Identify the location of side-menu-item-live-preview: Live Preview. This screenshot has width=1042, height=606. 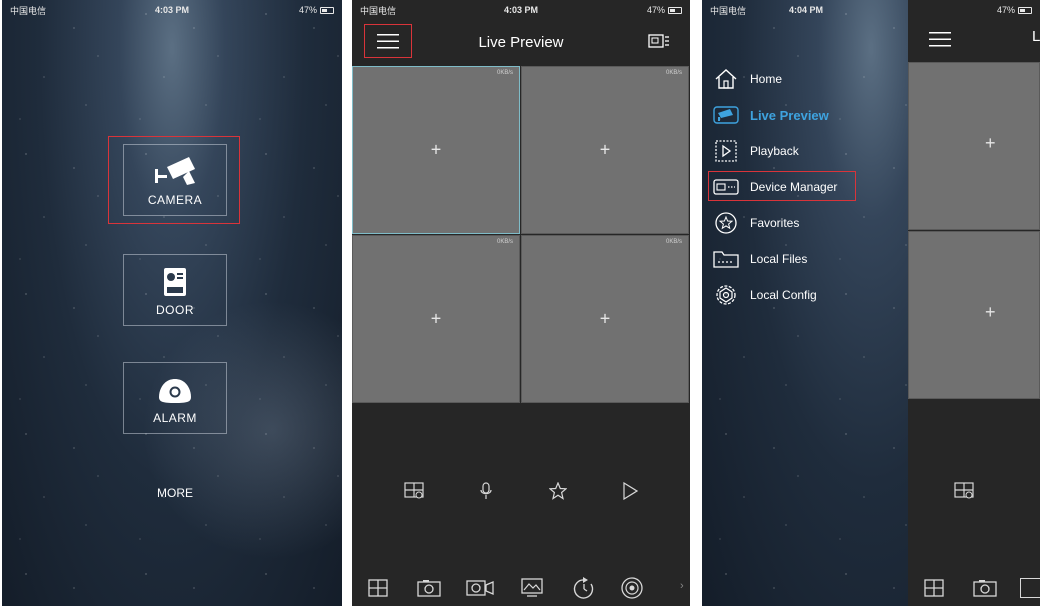
(770, 115).